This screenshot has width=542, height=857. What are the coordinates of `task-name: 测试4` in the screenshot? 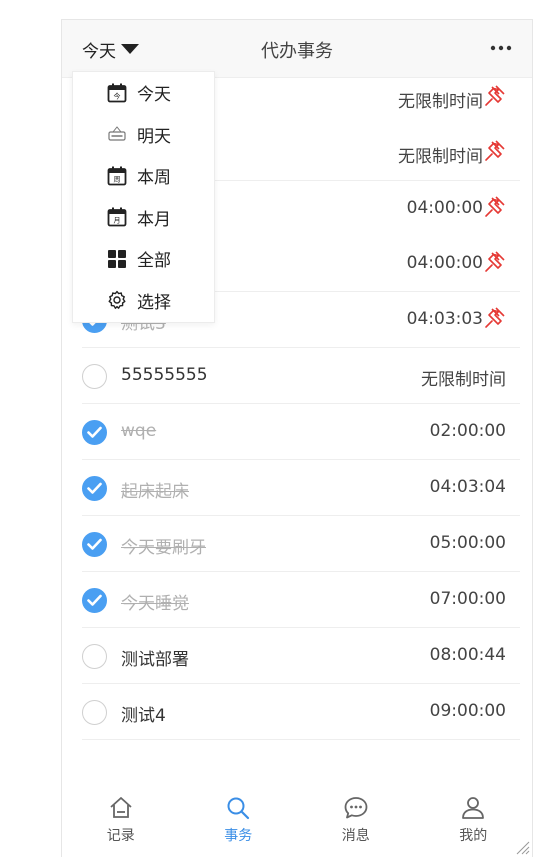 It's located at (143, 716).